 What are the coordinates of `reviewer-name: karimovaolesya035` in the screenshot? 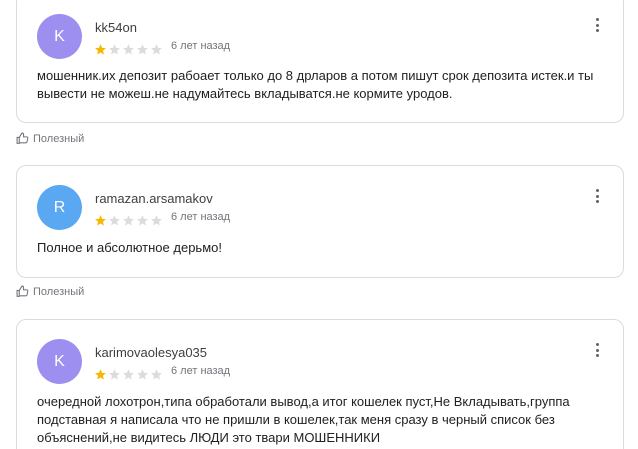 It's located at (151, 352).